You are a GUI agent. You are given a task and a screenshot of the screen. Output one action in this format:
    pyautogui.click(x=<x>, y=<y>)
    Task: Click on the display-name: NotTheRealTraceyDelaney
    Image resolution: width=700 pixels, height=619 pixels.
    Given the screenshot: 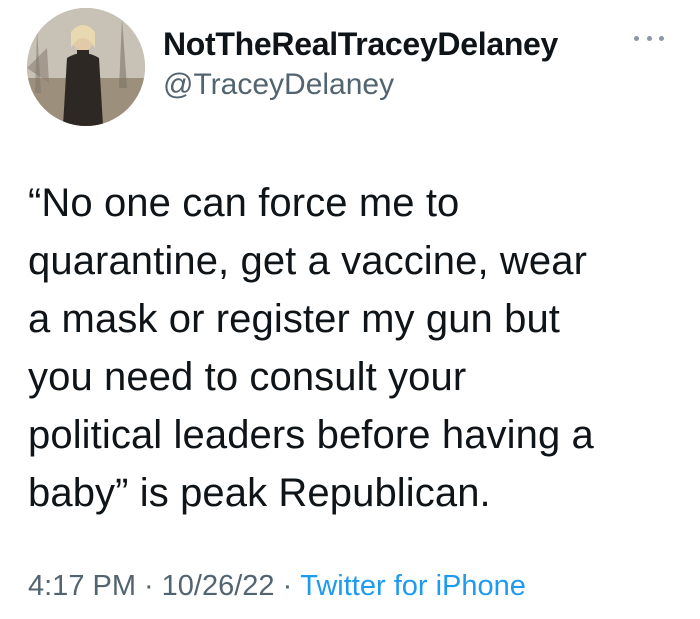 What is the action you would take?
    pyautogui.click(x=360, y=44)
    